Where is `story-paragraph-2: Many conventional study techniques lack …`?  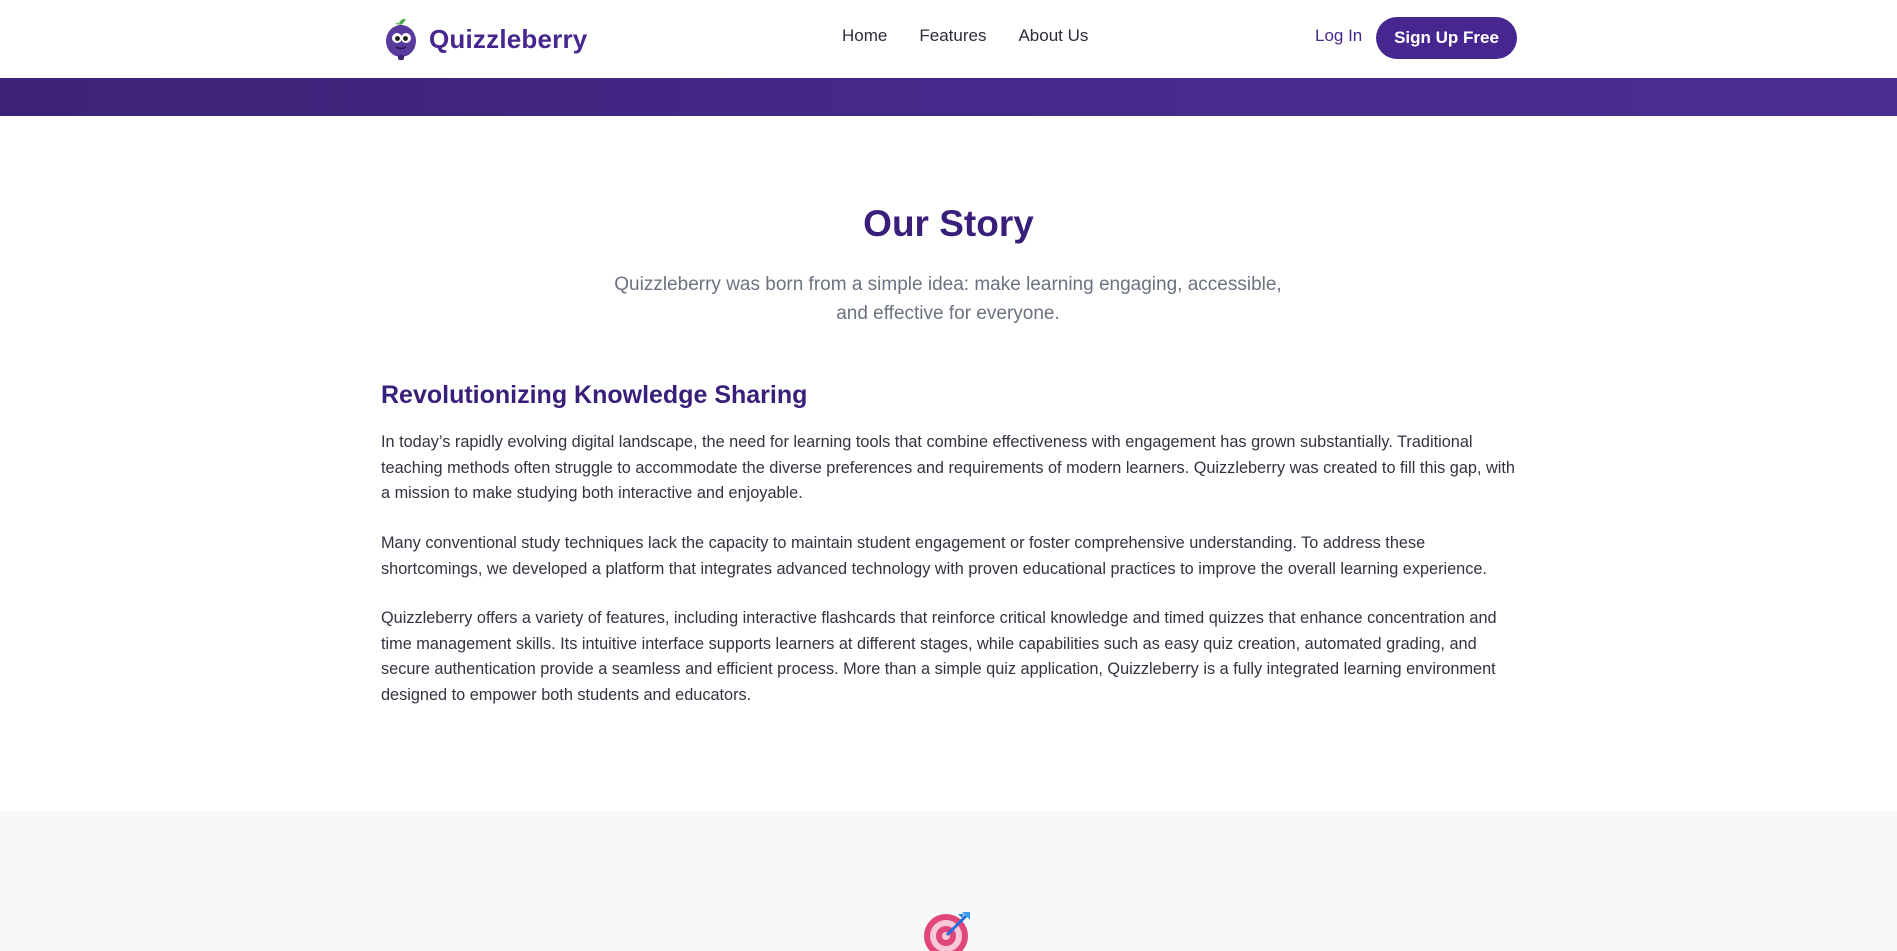
story-paragraph-2: Many conventional study techniques lack … is located at coordinates (934, 556).